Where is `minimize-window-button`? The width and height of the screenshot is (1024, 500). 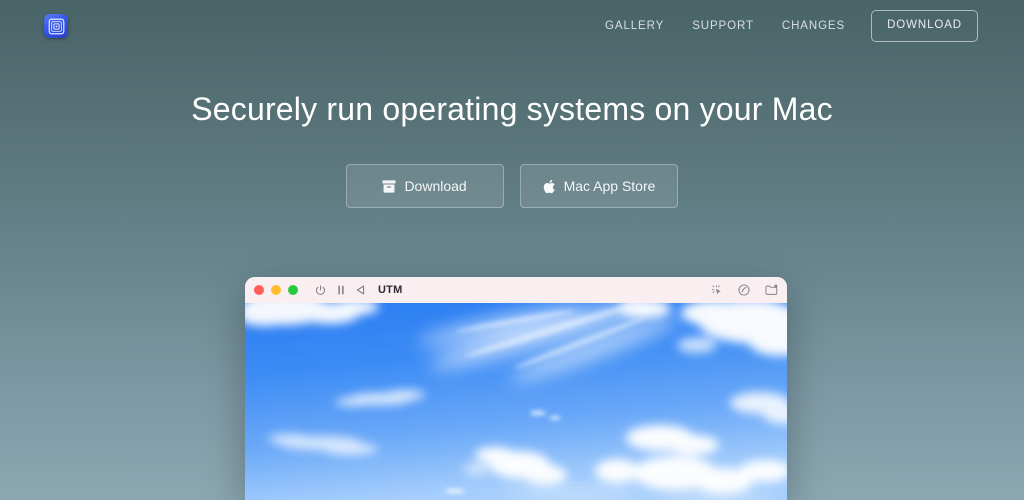
minimize-window-button is located at coordinates (276, 290).